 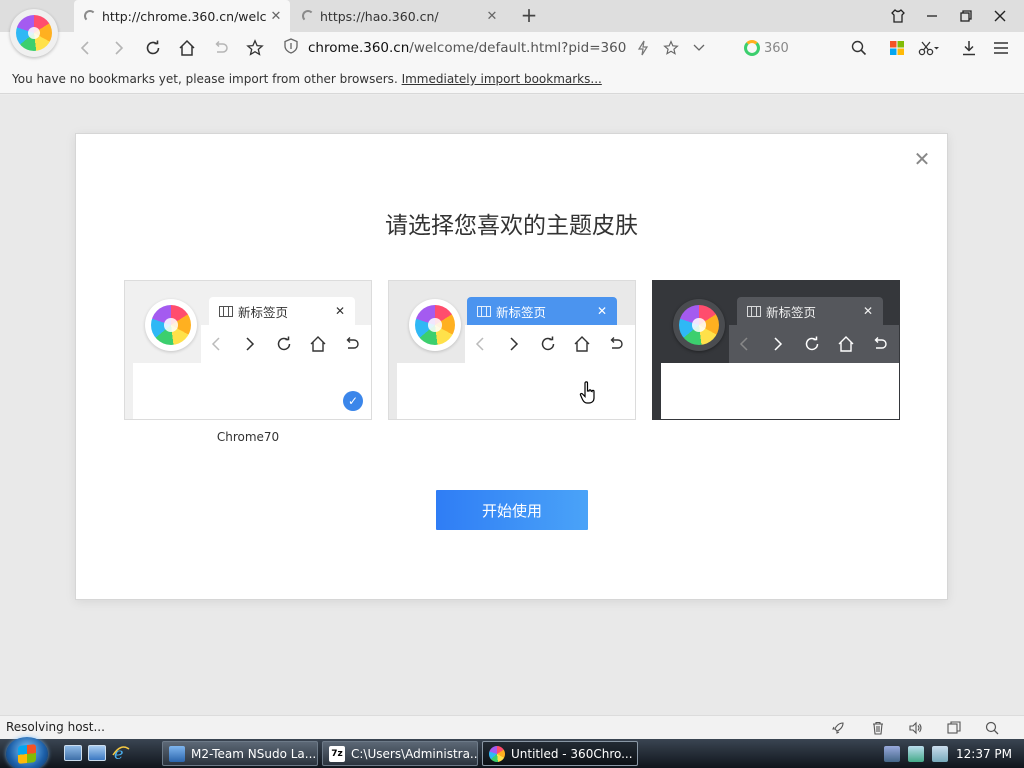 I want to click on tab-welcome: http://chrome.360.cn/welcom ✕, so click(x=182, y=16).